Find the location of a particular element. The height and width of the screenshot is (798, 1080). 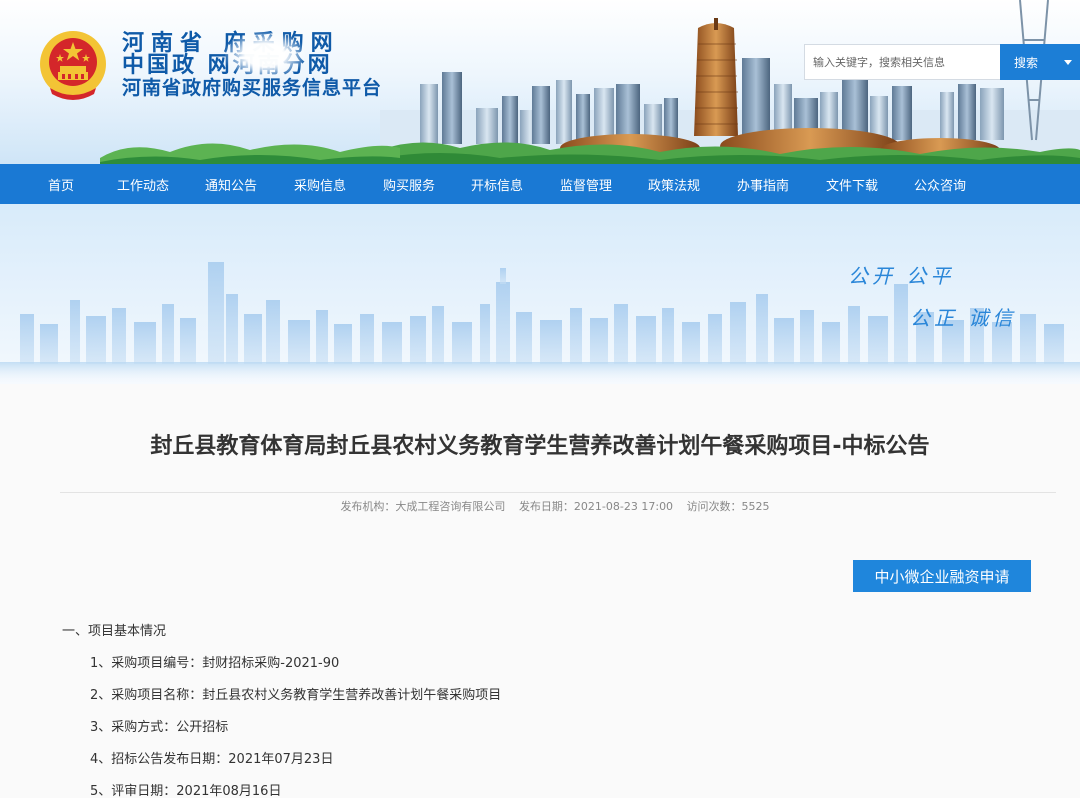

nav-item-purchase-services: 购买服务 is located at coordinates (409, 184).